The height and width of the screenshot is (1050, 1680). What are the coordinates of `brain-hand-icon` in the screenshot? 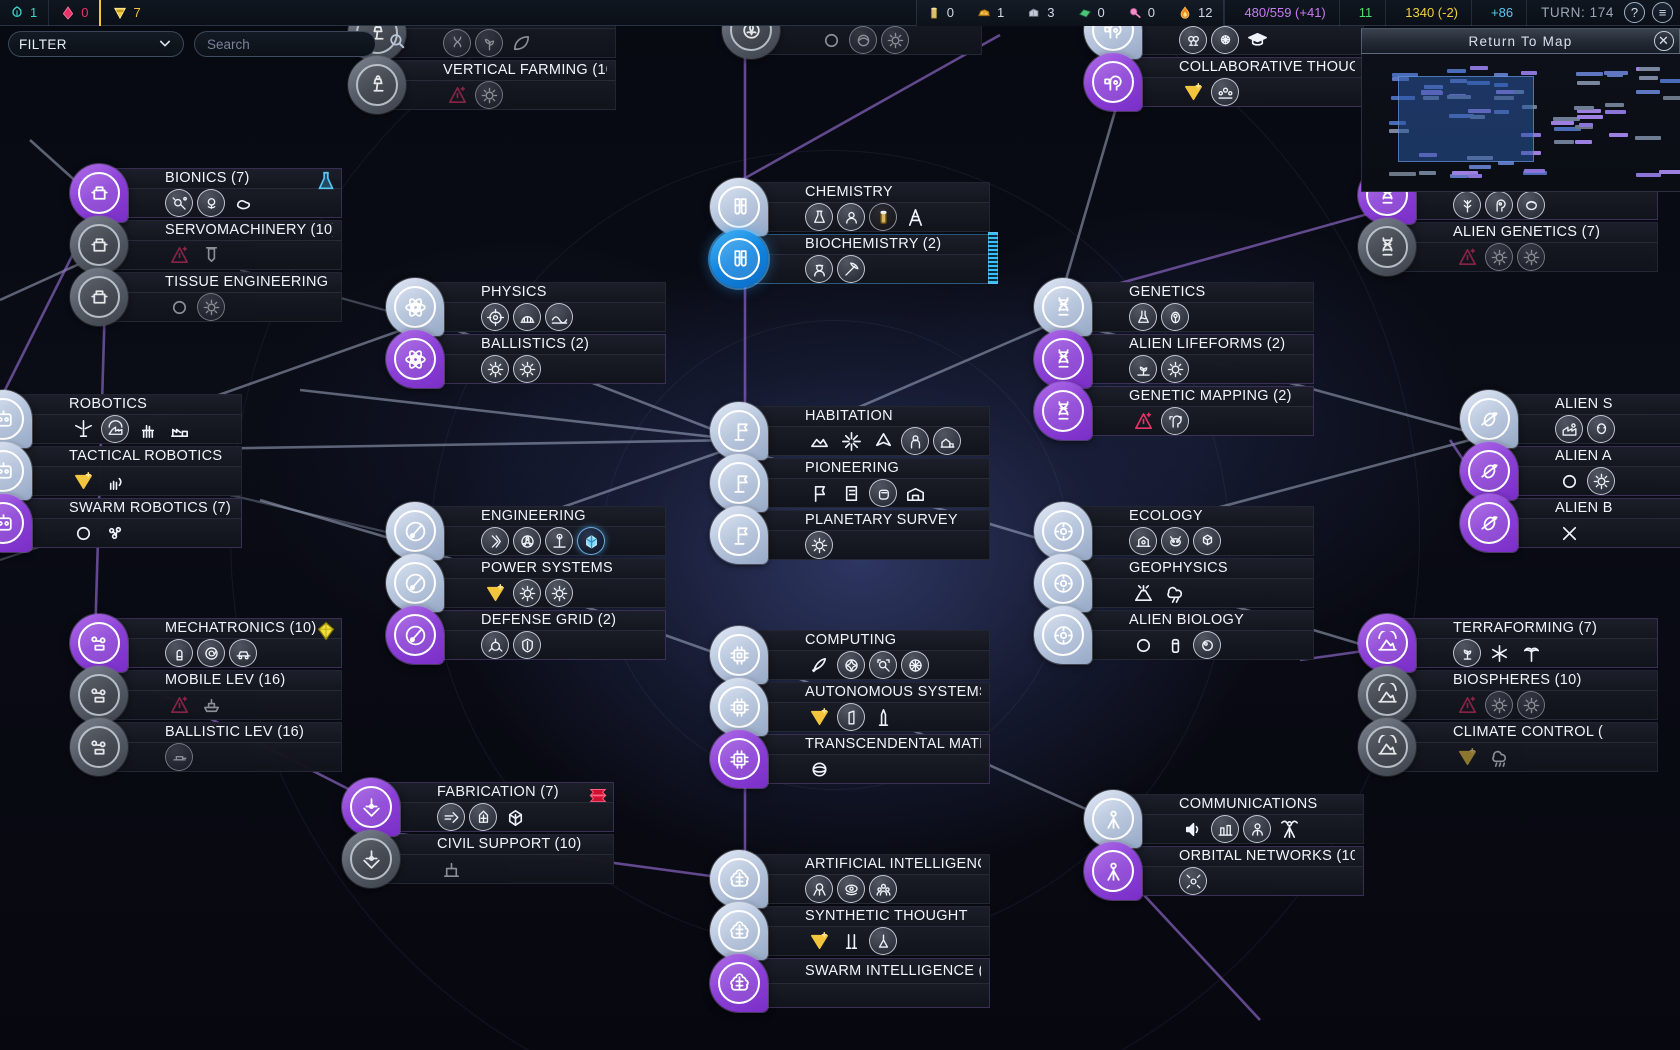 It's located at (211, 203).